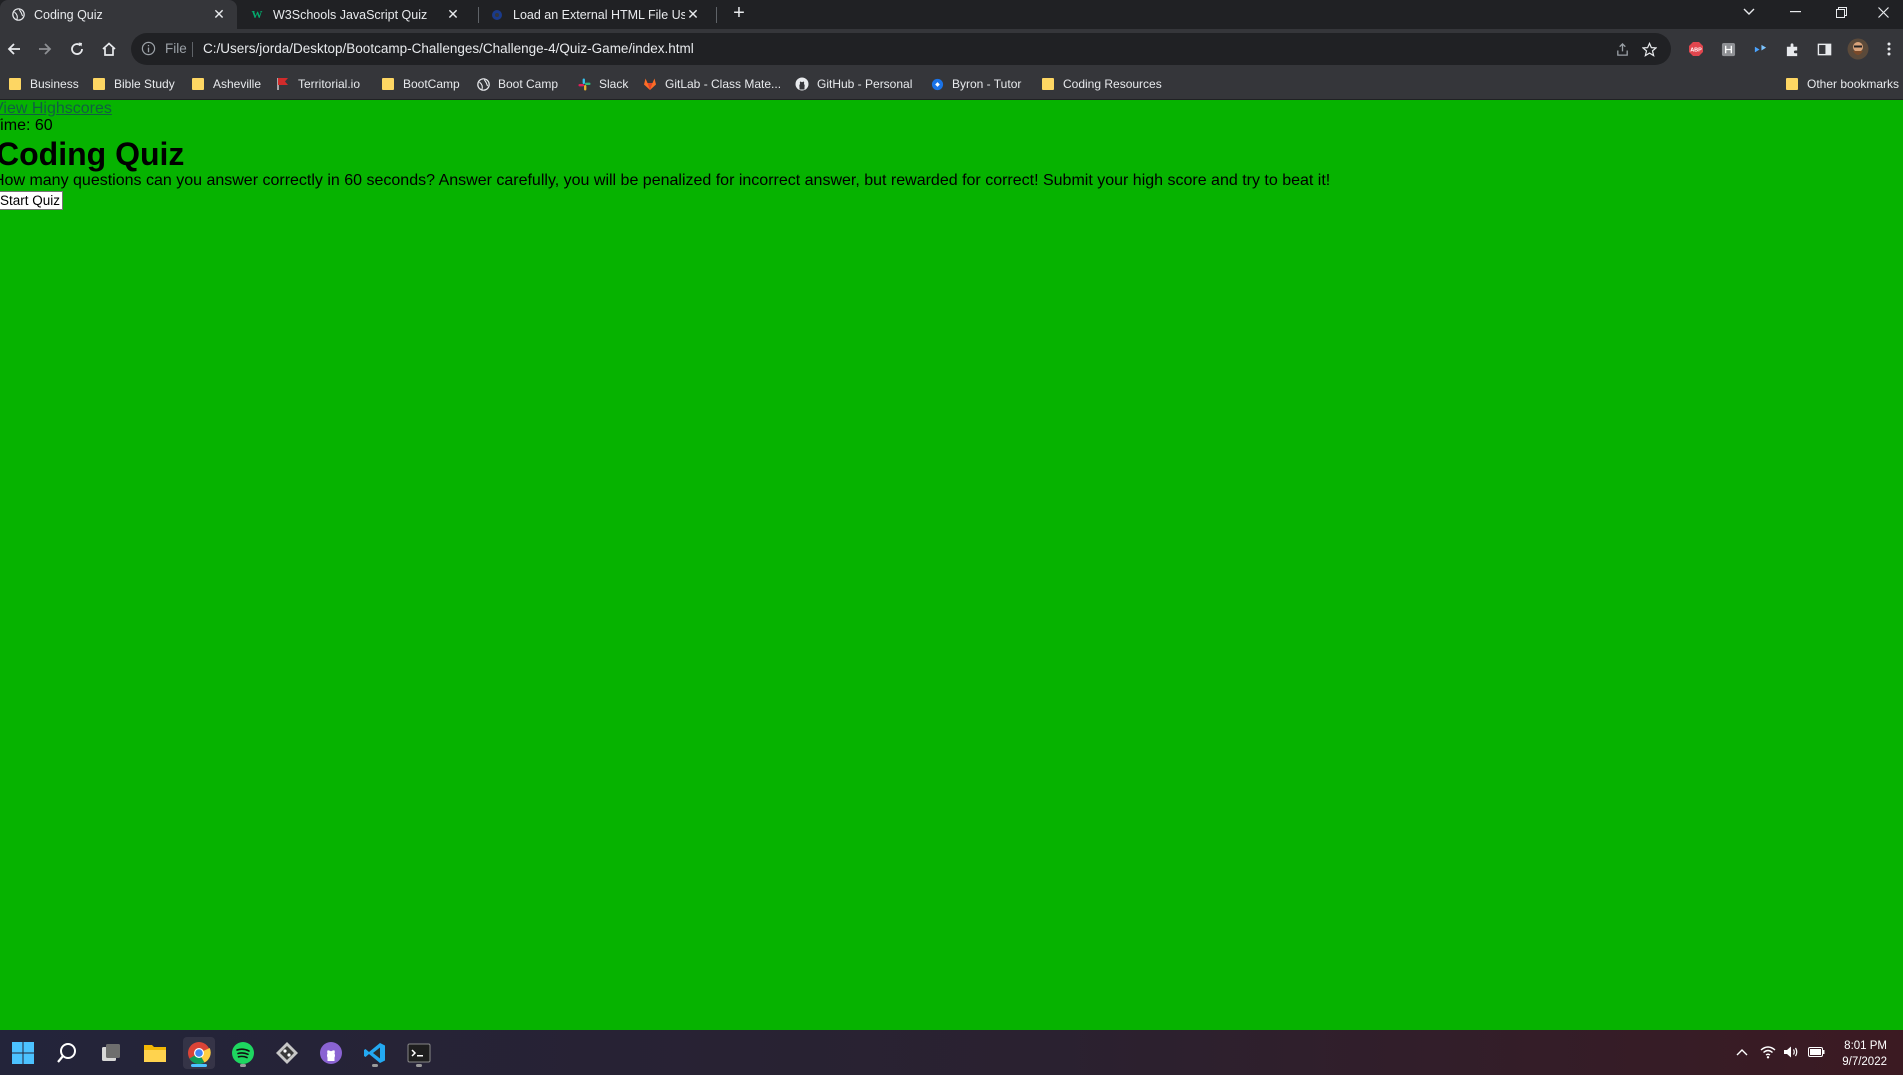 This screenshot has width=1903, height=1075. Describe the element at coordinates (1795, 12) in the screenshot. I see `minimize-icon` at that location.